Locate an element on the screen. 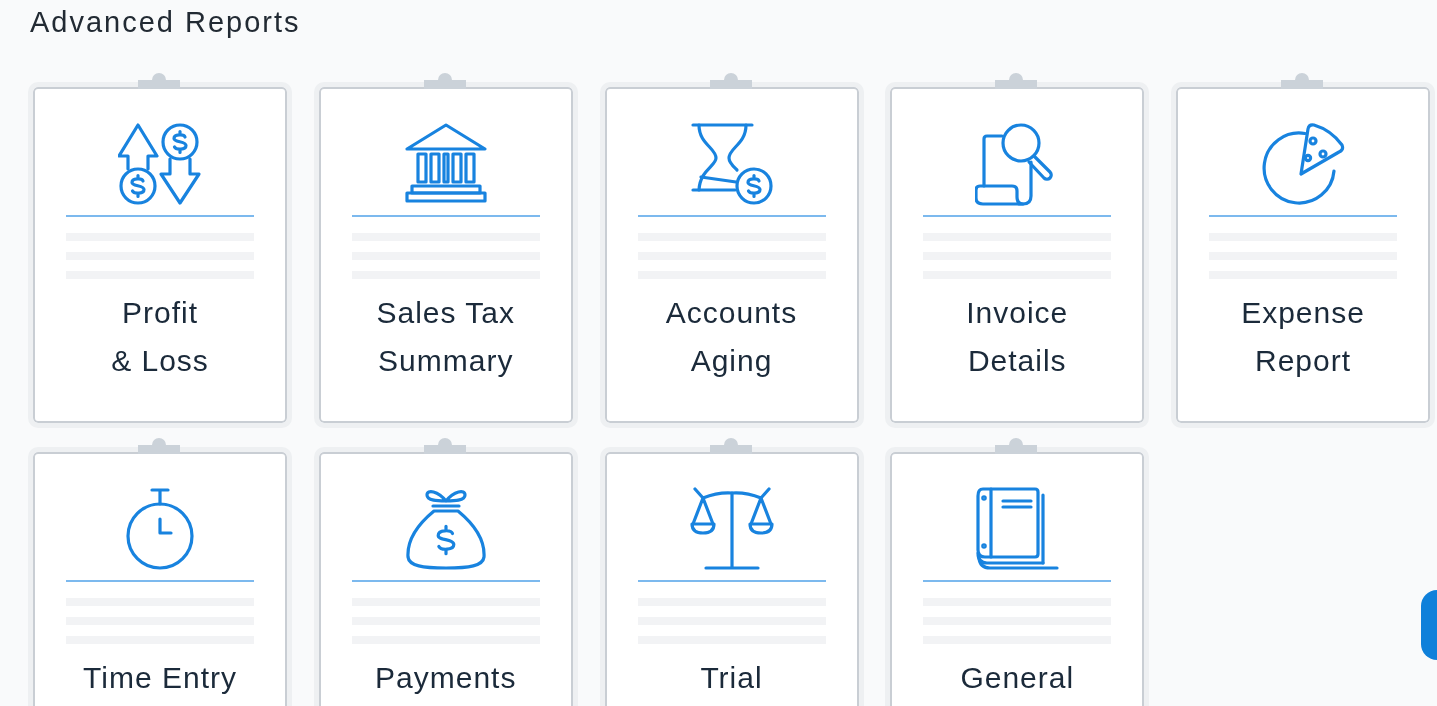  report-card: Time Entry is located at coordinates (160, 576).